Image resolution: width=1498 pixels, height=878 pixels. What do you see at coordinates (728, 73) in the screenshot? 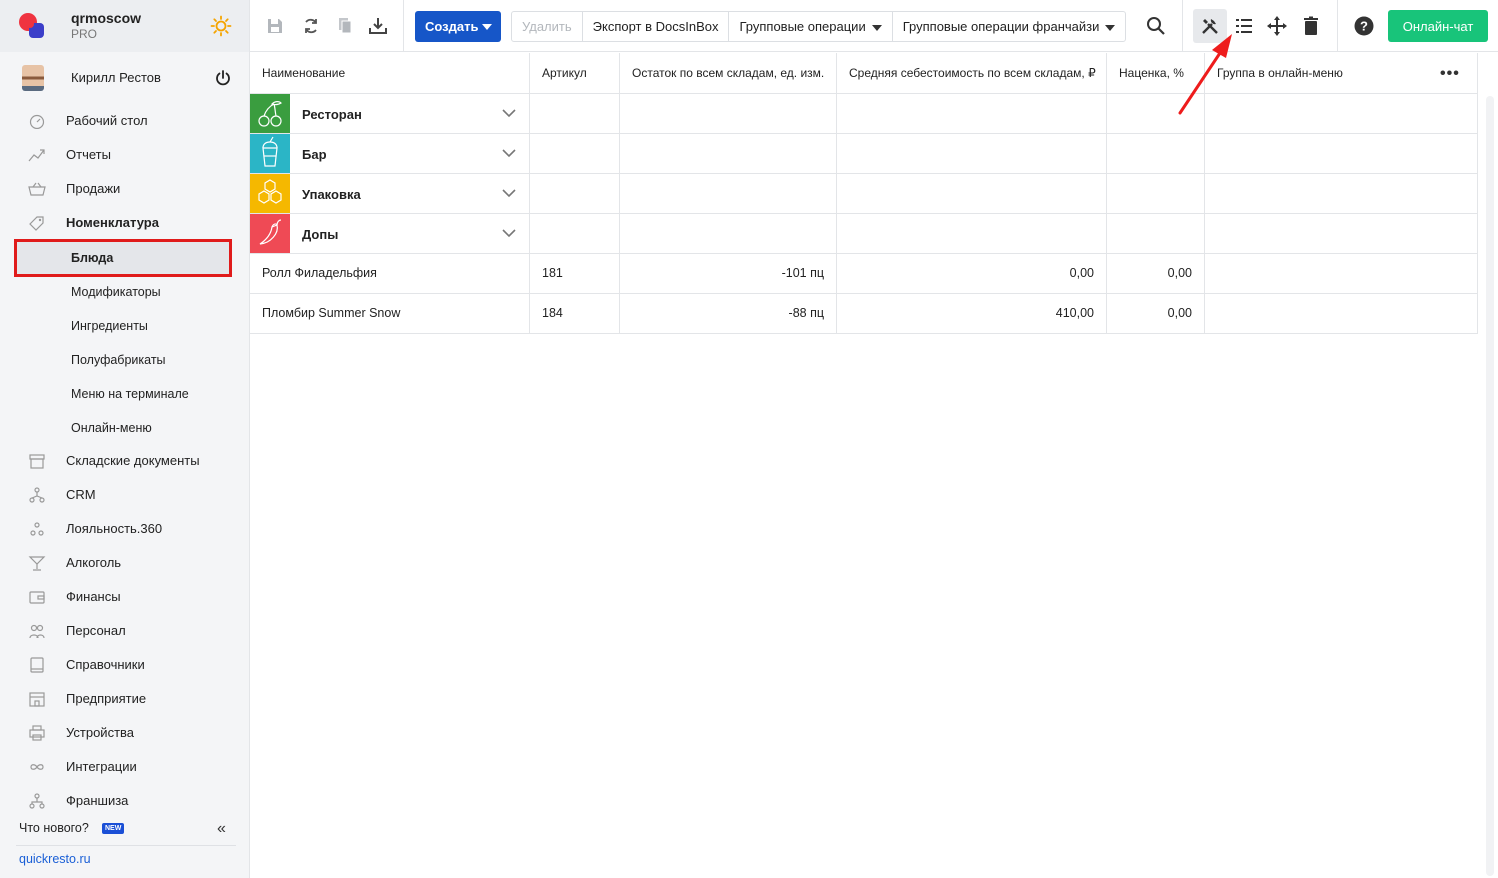
I see `column-header-stock: Остаток по всем складам, ед. изм.` at bounding box center [728, 73].